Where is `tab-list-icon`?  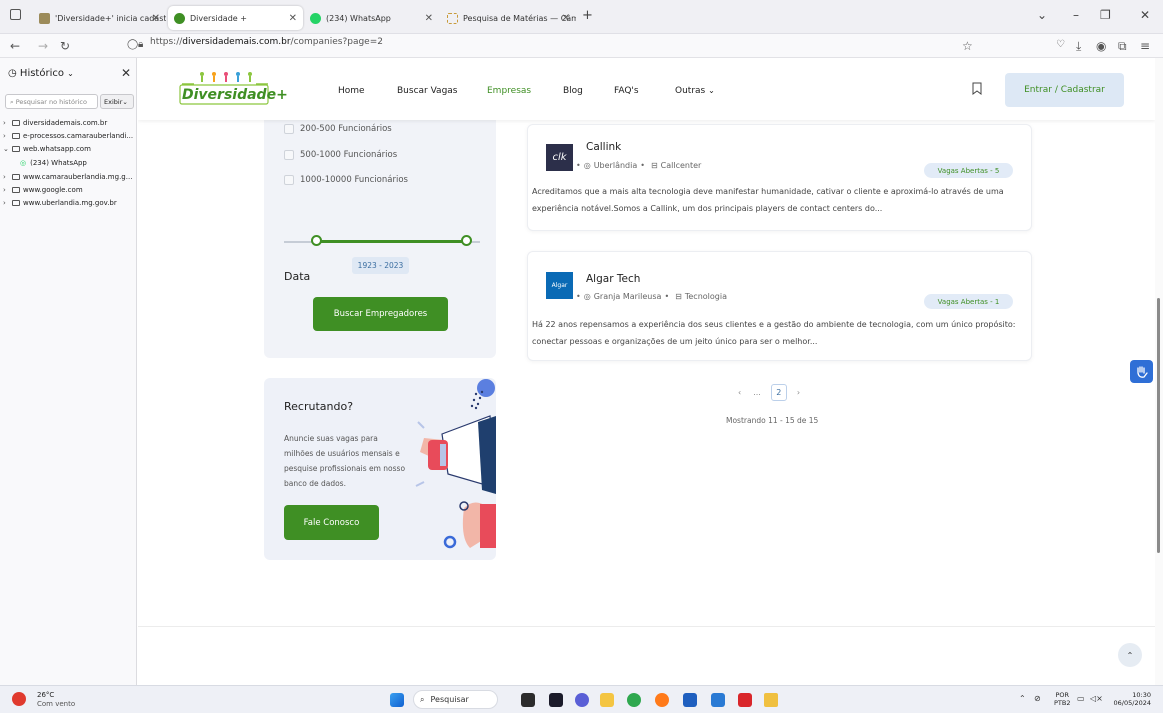
tab-list-icon is located at coordinates (15, 14).